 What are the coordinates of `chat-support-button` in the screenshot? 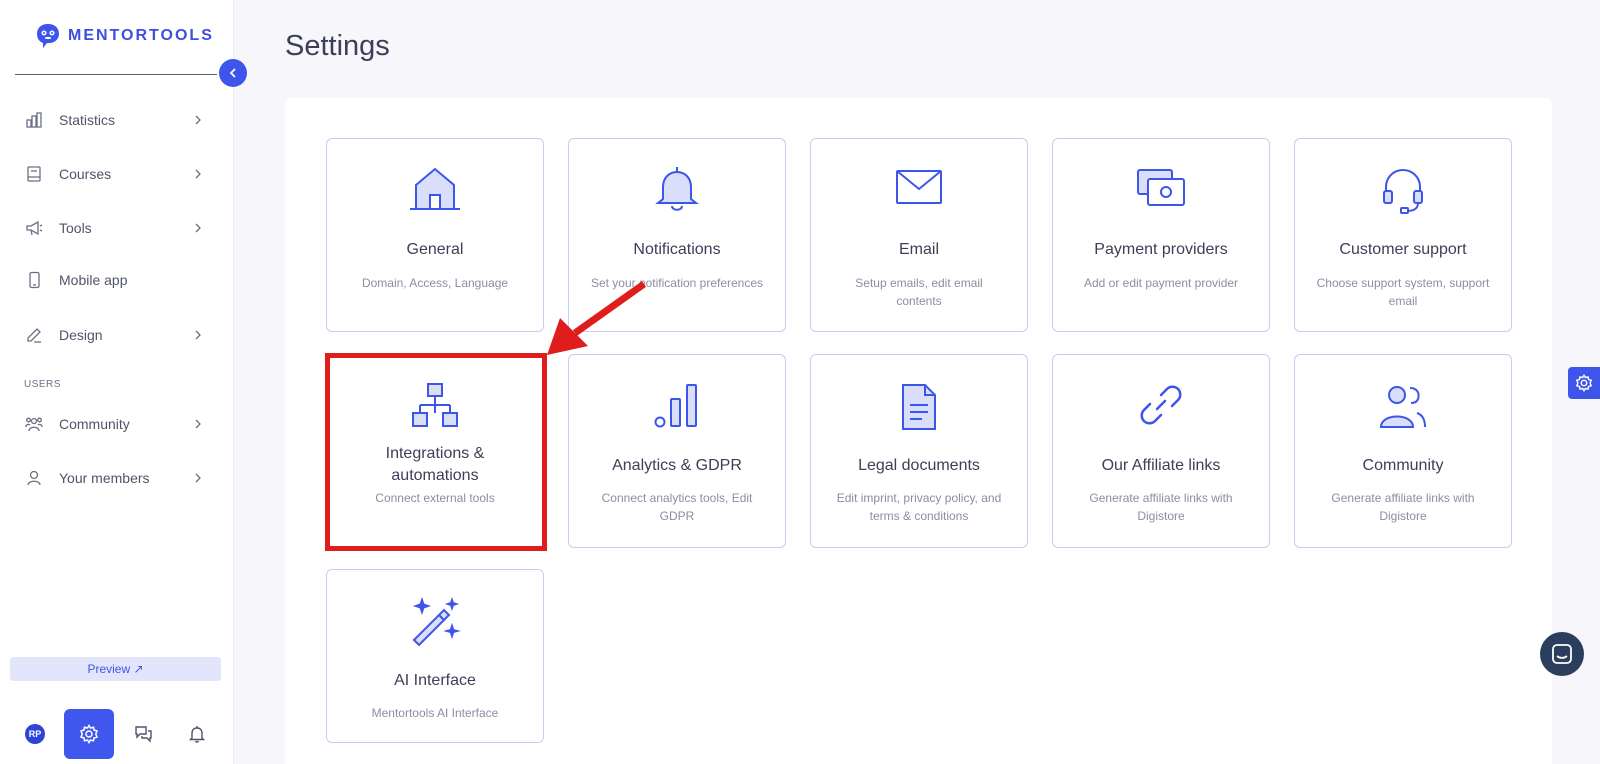 It's located at (1562, 654).